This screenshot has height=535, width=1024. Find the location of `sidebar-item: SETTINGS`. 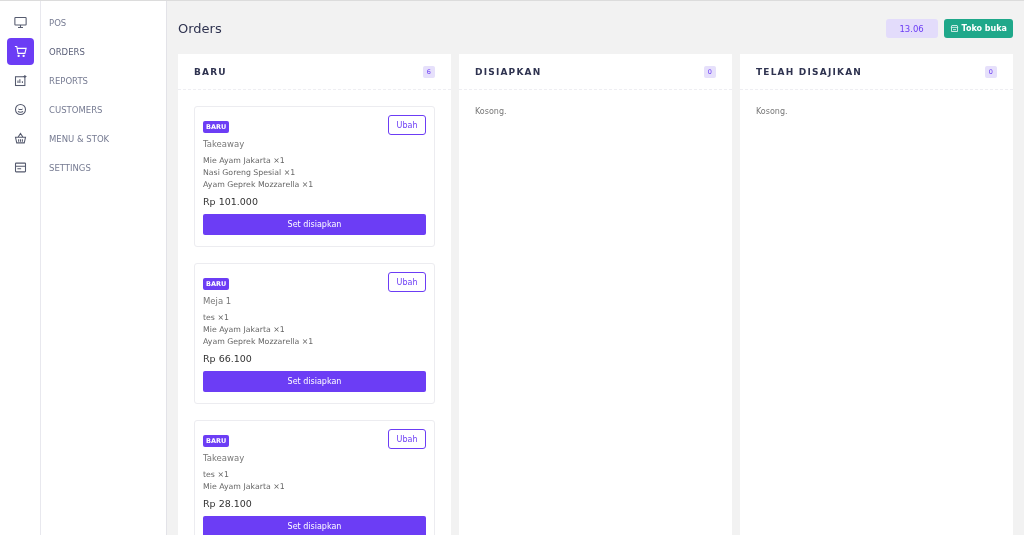

sidebar-item: SETTINGS is located at coordinates (103, 167).